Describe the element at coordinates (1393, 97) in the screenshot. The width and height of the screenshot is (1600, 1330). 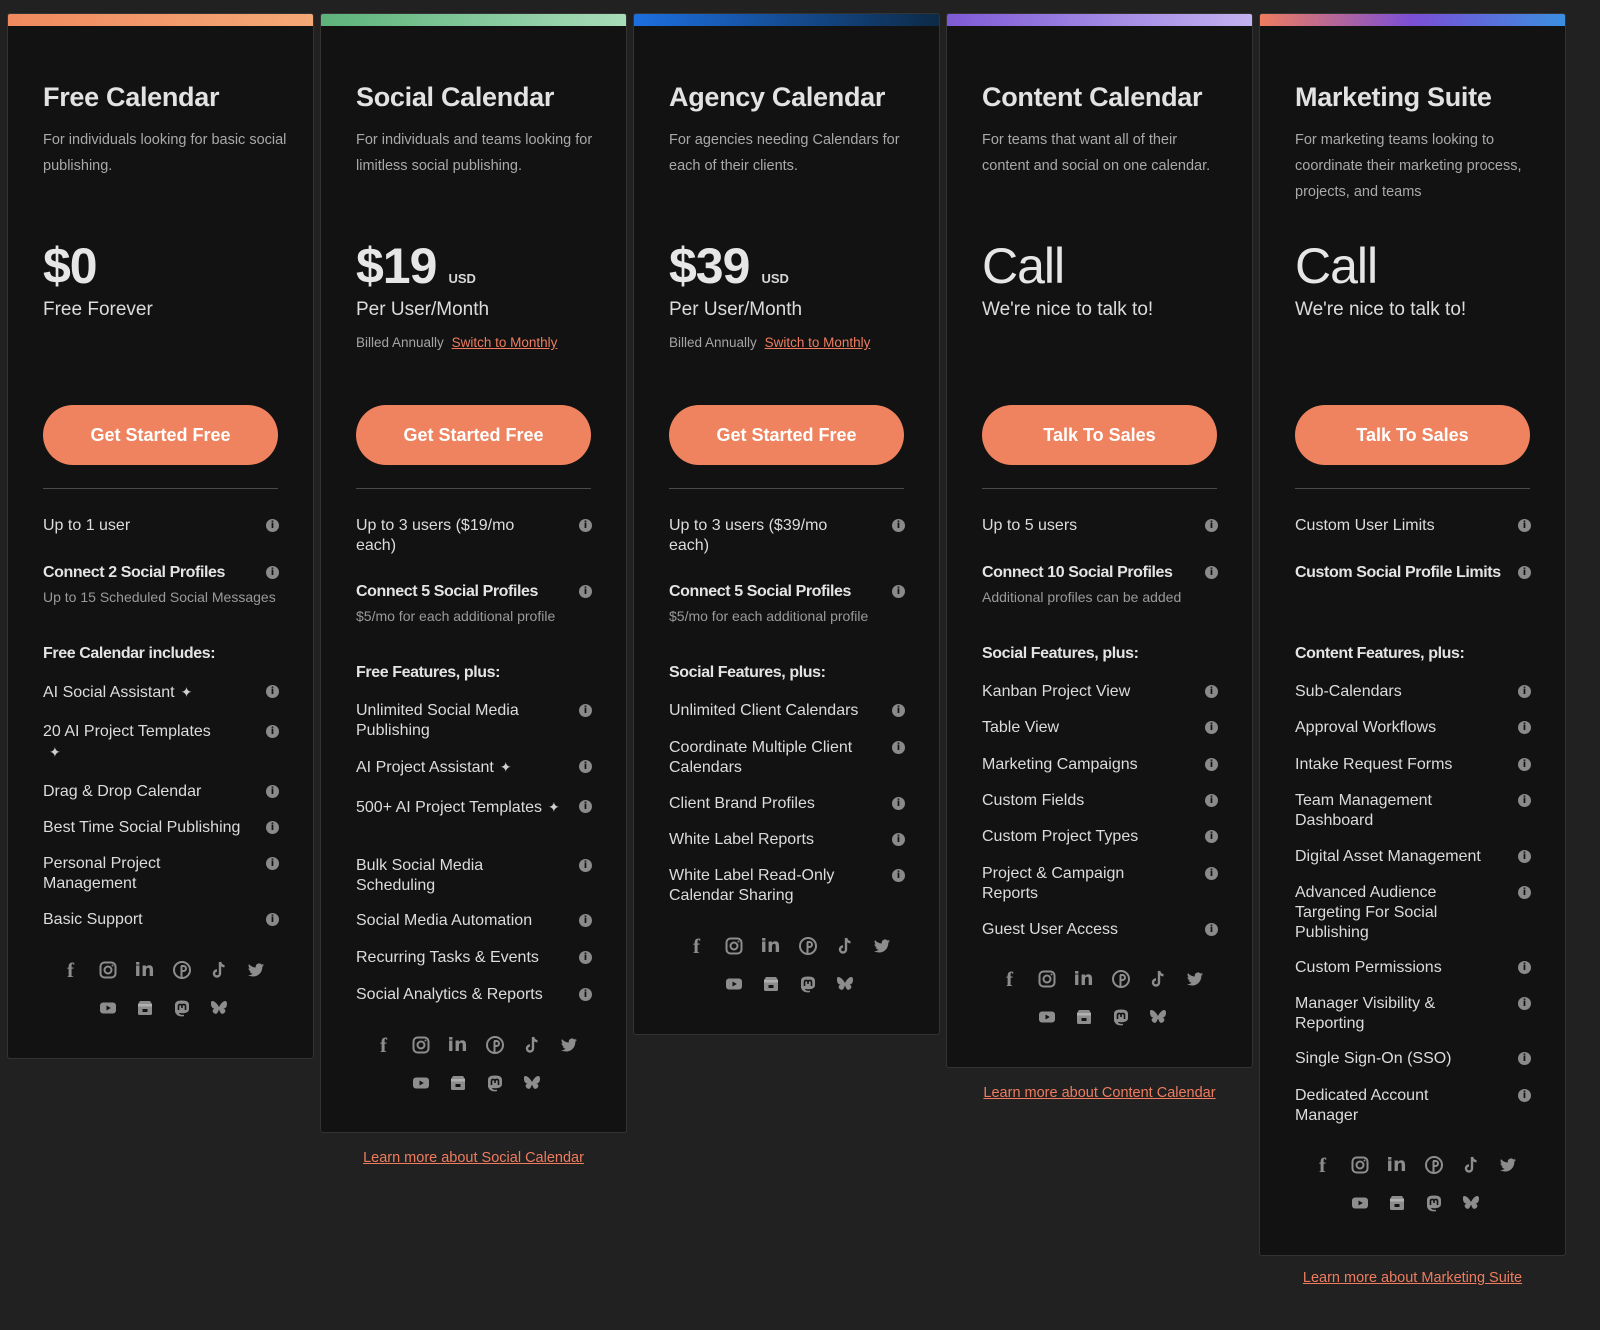
I see `plan-title: Marketing Suite` at that location.